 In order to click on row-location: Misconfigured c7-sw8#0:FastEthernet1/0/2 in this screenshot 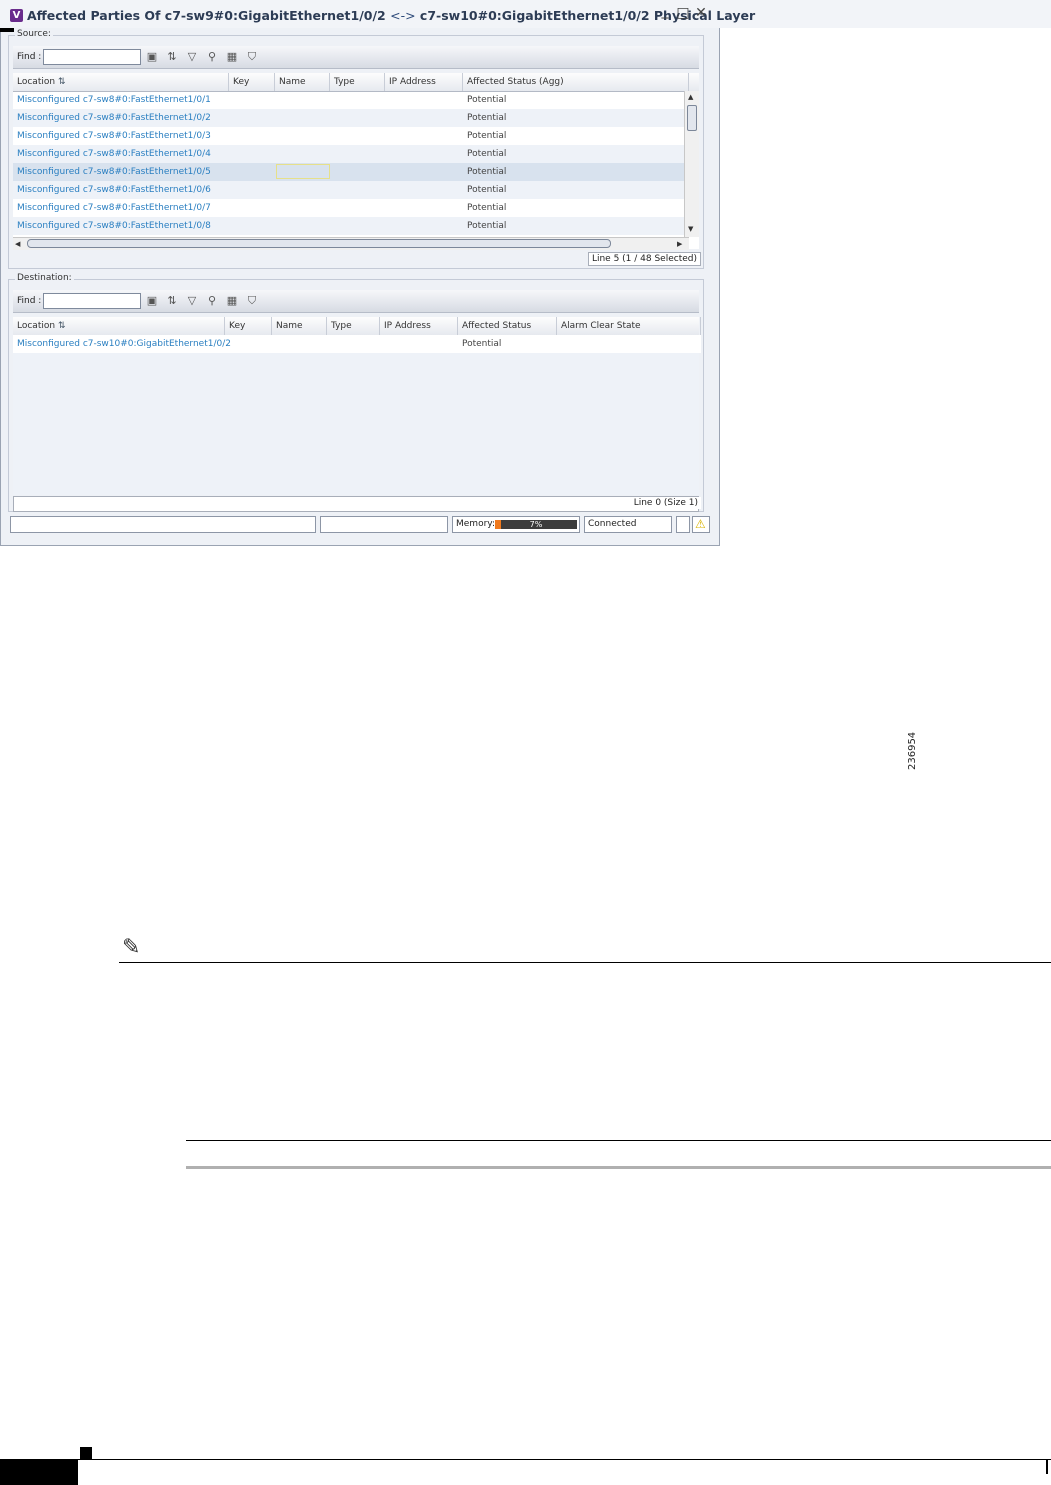, I will do `click(112, 118)`.